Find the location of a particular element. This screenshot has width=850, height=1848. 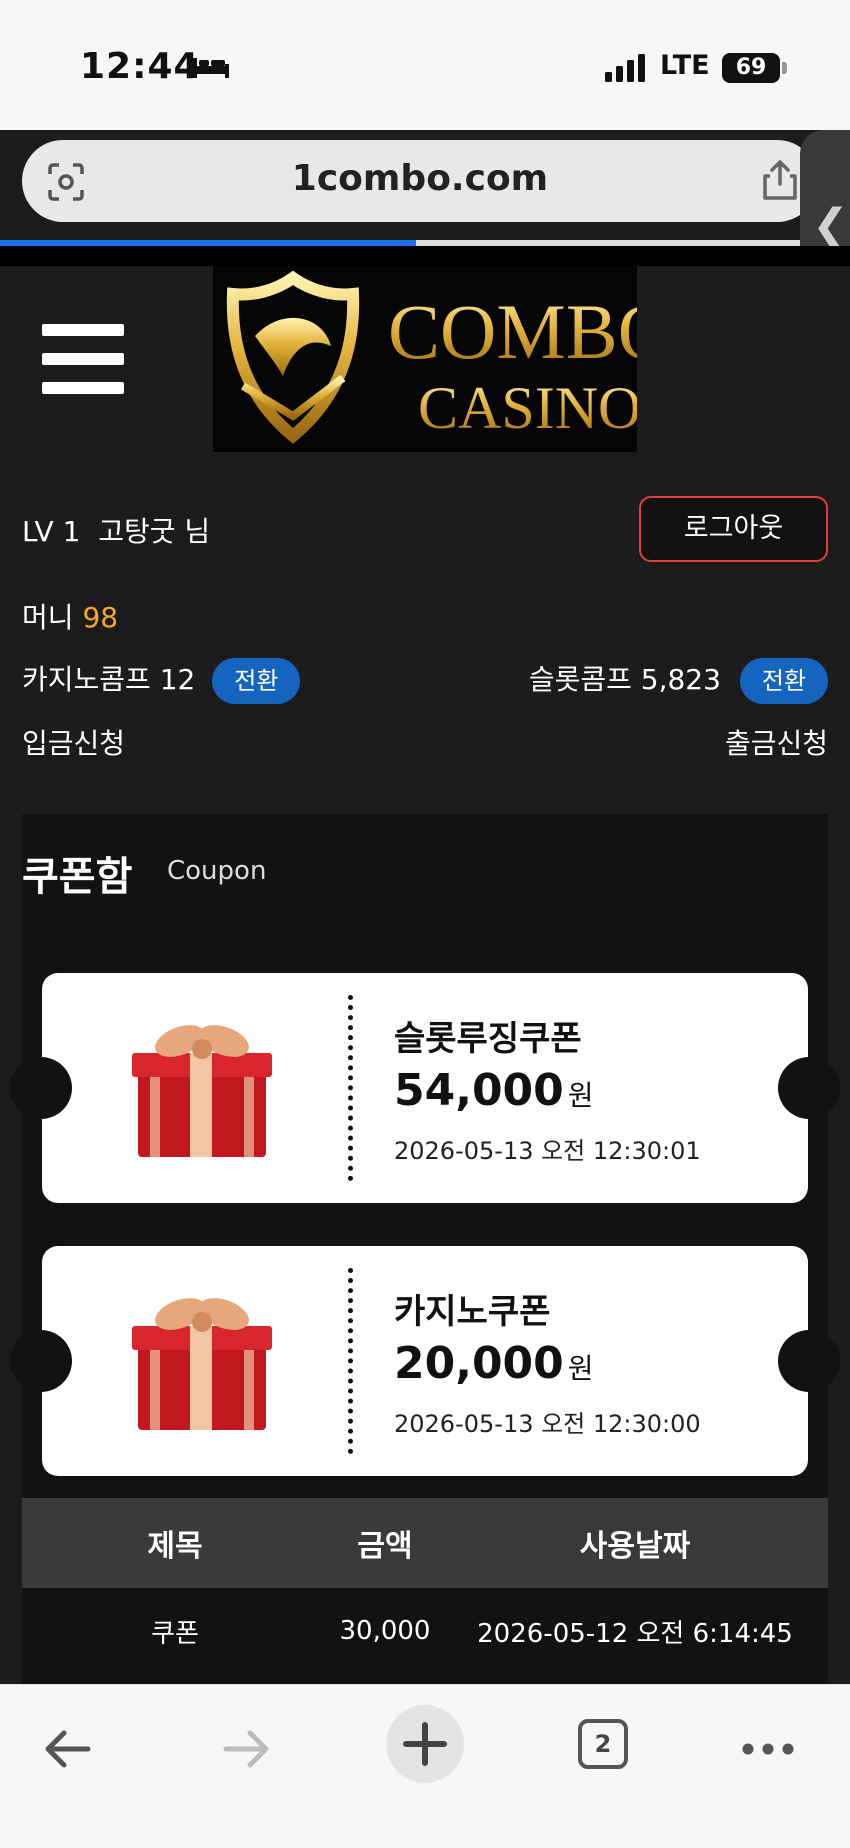

casino-comp-convert-button: 전환 is located at coordinates (256, 681).